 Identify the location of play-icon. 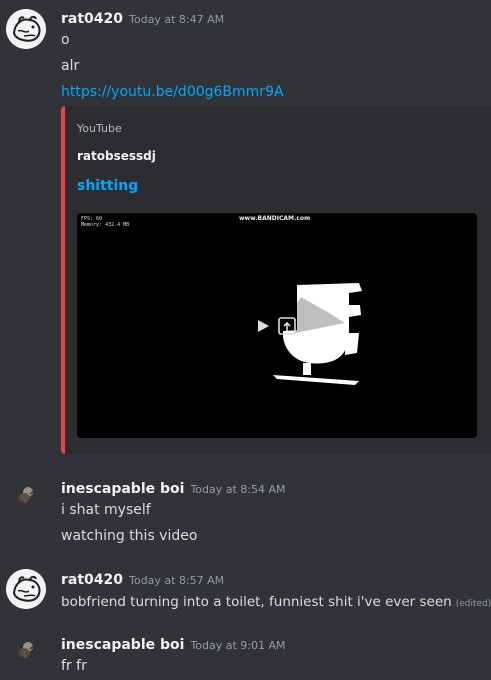
(263, 326).